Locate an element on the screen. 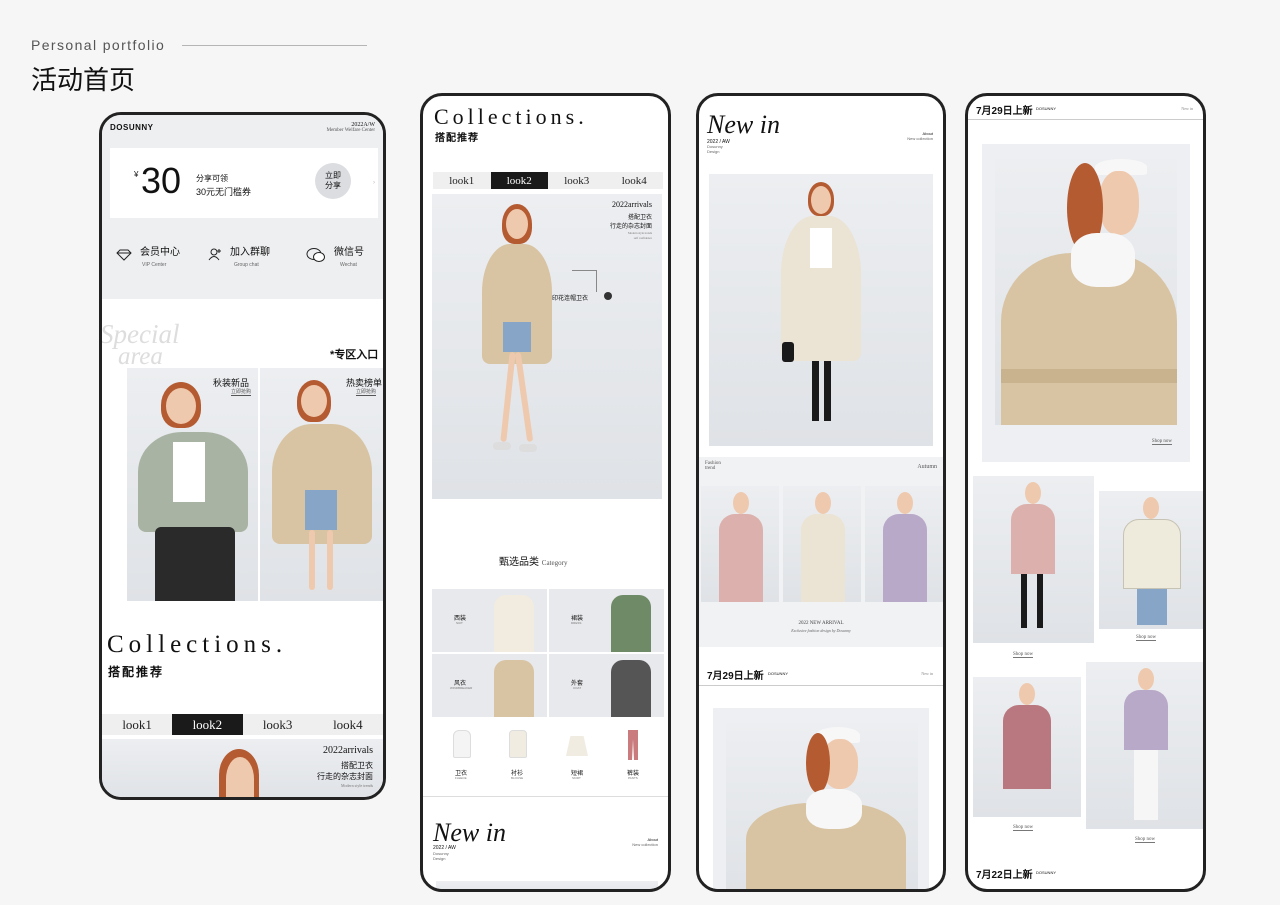 The width and height of the screenshot is (1280, 905). area-watermark: area is located at coordinates (140, 356).